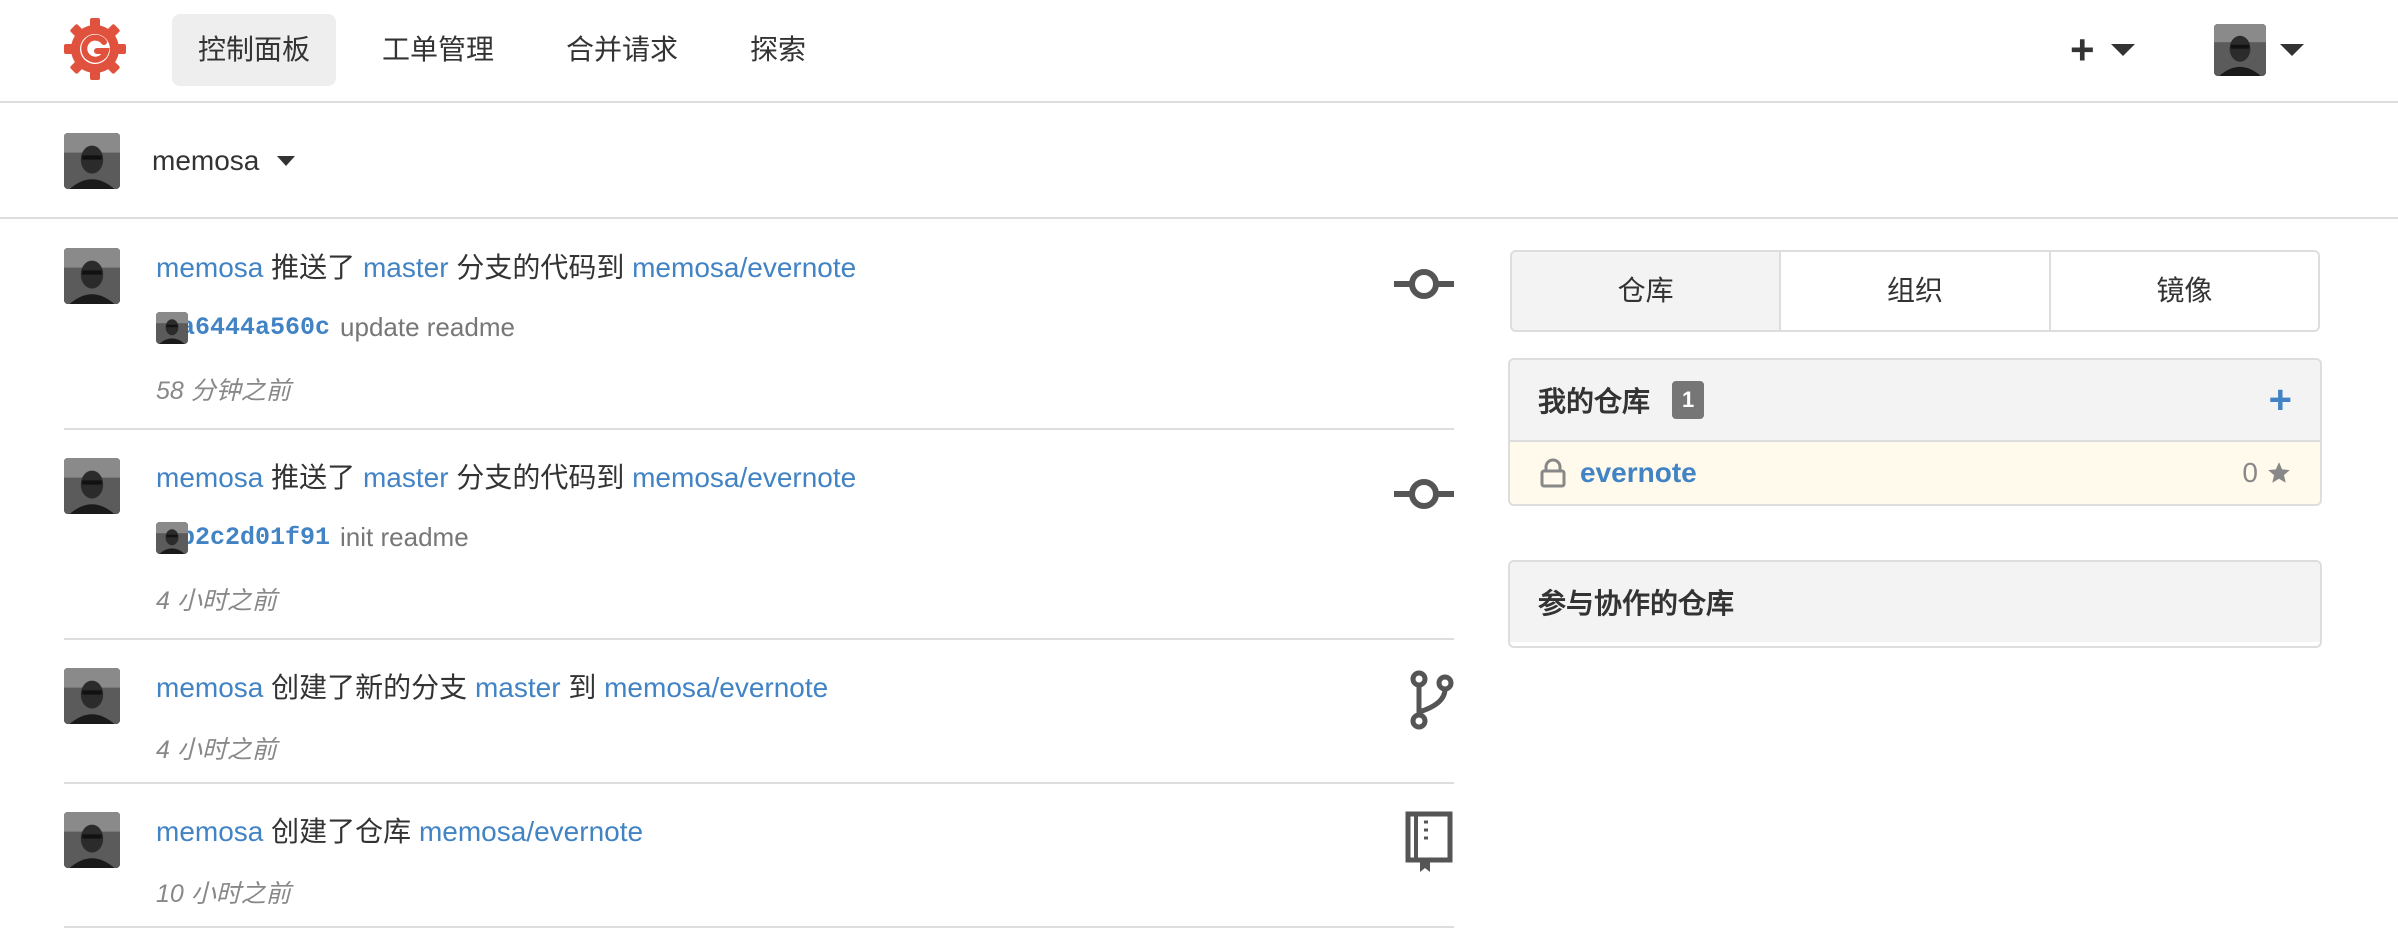 The image size is (2398, 950). I want to click on feed-item: memosa 创建了仓库 memosa/evernote 10 小时之前, so click(759, 856).